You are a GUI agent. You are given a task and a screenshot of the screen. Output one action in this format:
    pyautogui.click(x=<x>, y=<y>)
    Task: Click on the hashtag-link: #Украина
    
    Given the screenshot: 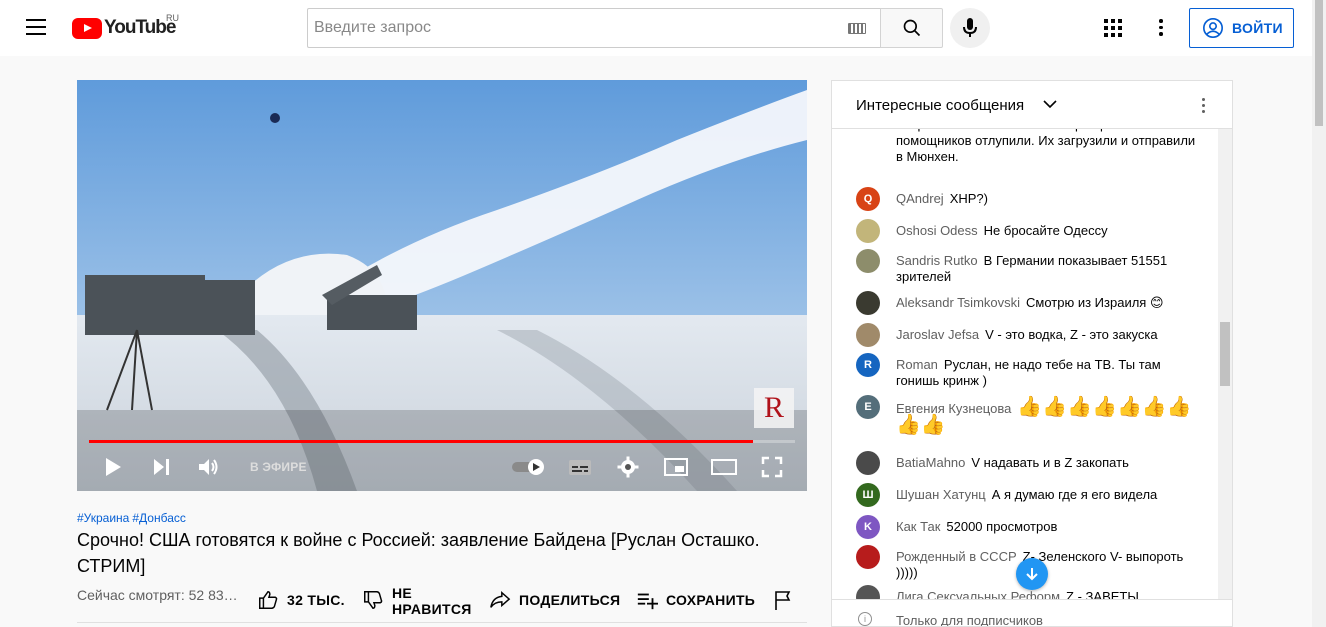 What is the action you would take?
    pyautogui.click(x=103, y=518)
    